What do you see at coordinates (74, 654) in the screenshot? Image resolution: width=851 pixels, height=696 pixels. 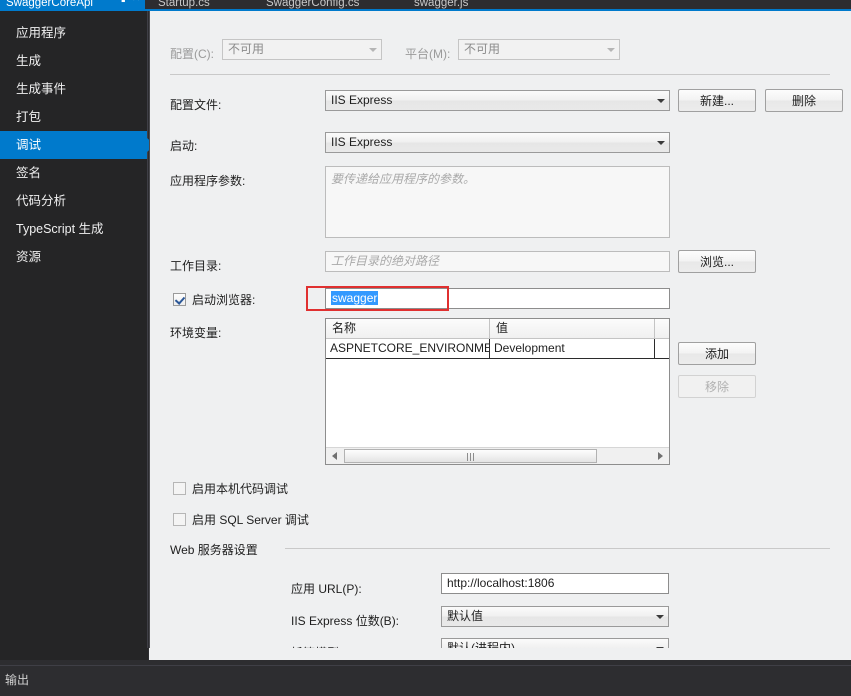 I see `sidebar-bottom-filler` at bounding box center [74, 654].